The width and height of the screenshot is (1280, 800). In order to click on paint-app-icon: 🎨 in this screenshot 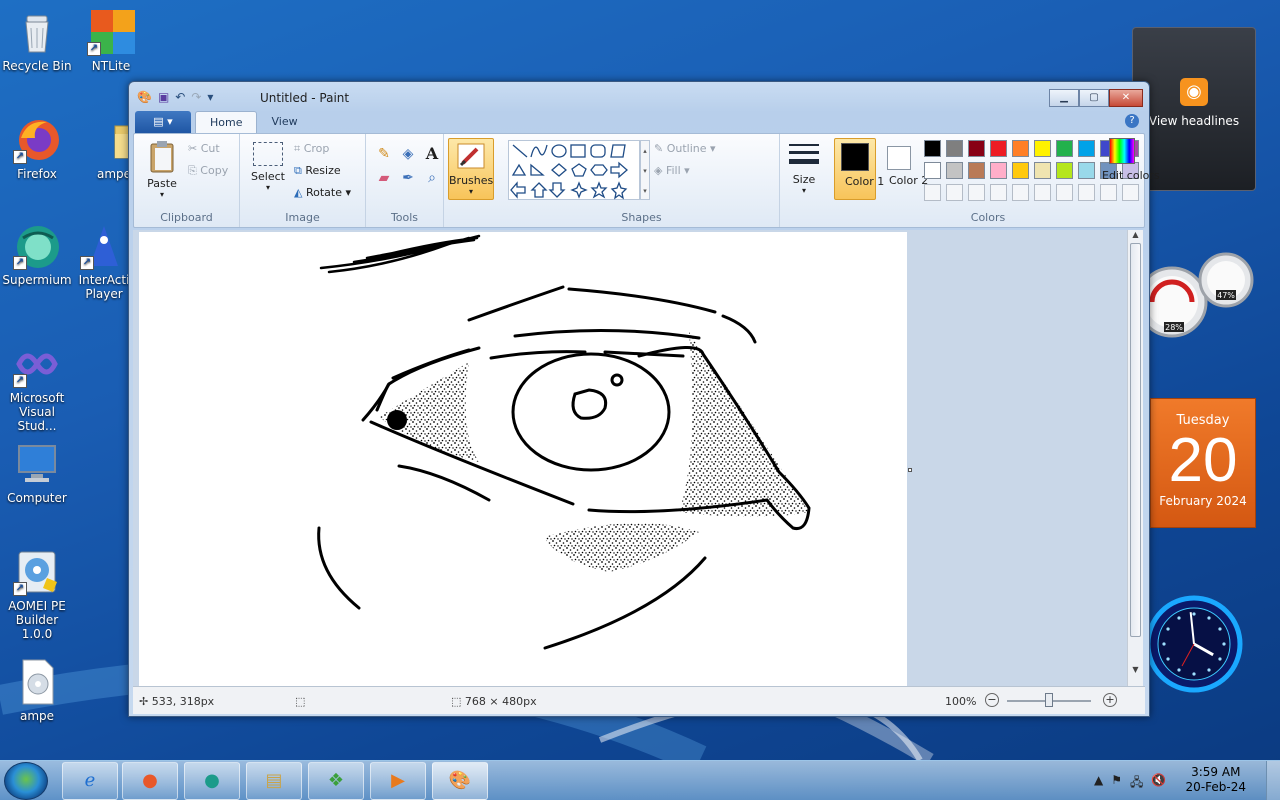, I will do `click(144, 97)`.